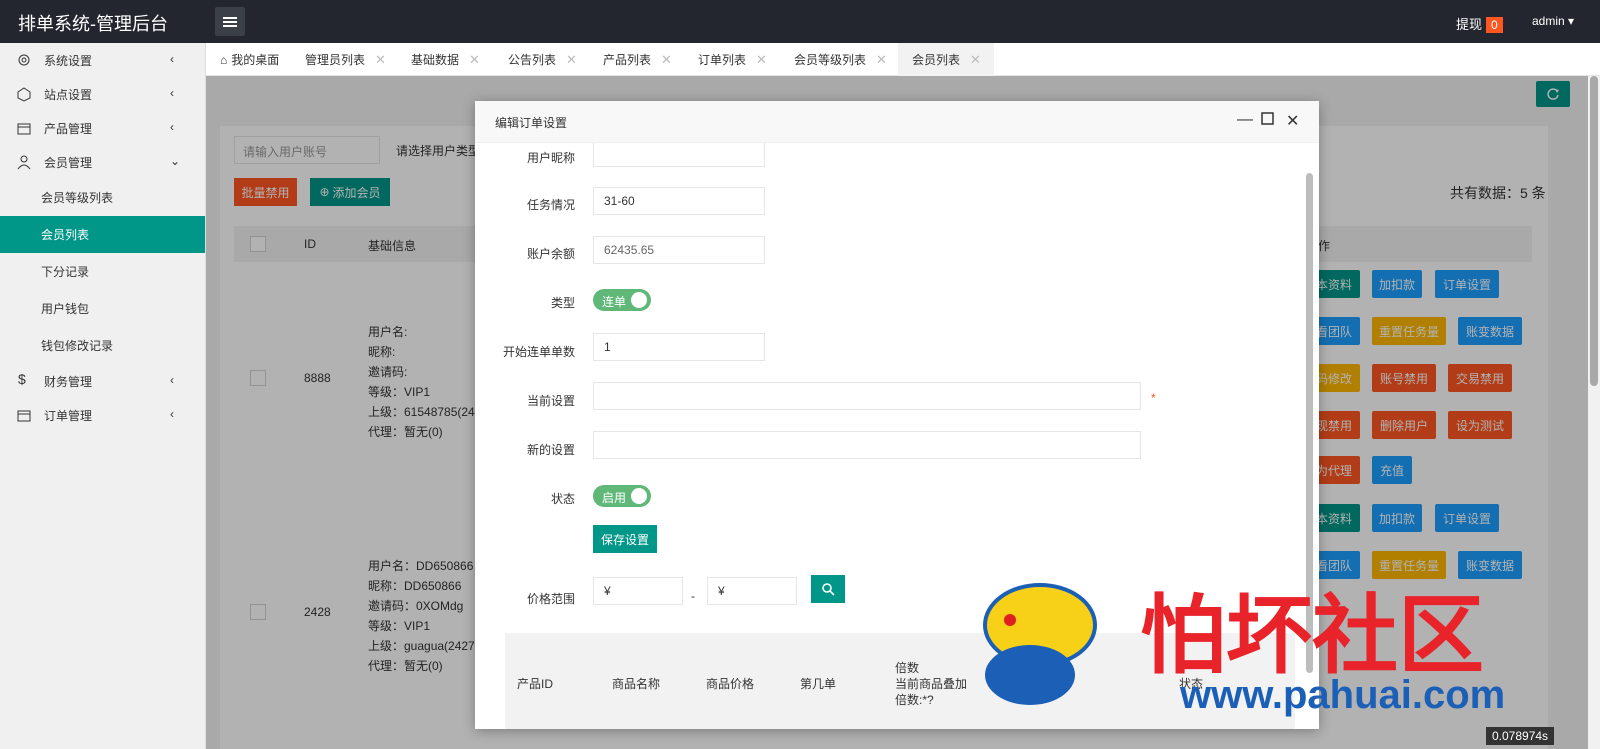 The width and height of the screenshot is (1600, 749). I want to click on price-range-label: 价格范围, so click(550, 599).